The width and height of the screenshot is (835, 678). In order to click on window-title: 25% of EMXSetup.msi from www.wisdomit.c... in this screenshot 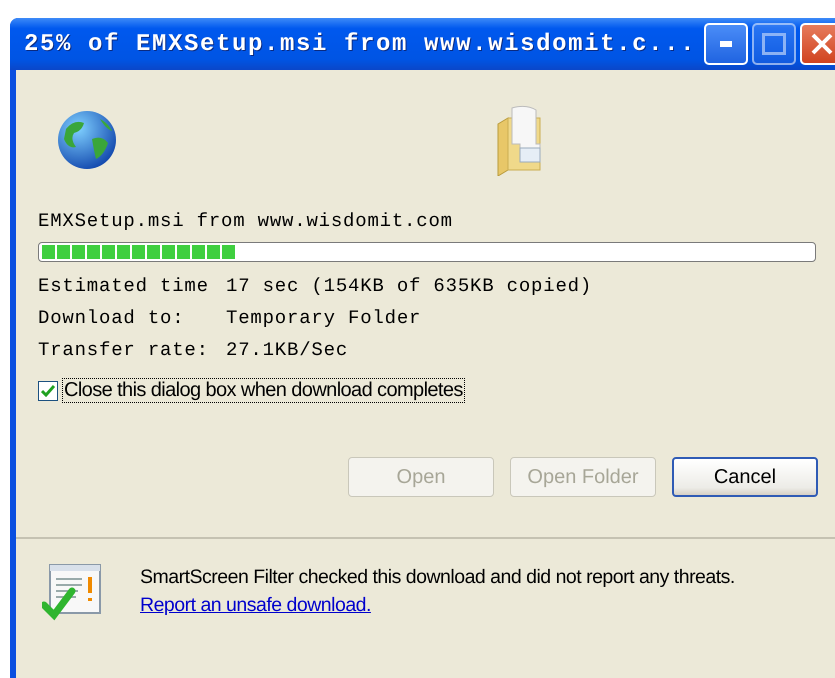, I will do `click(361, 44)`.